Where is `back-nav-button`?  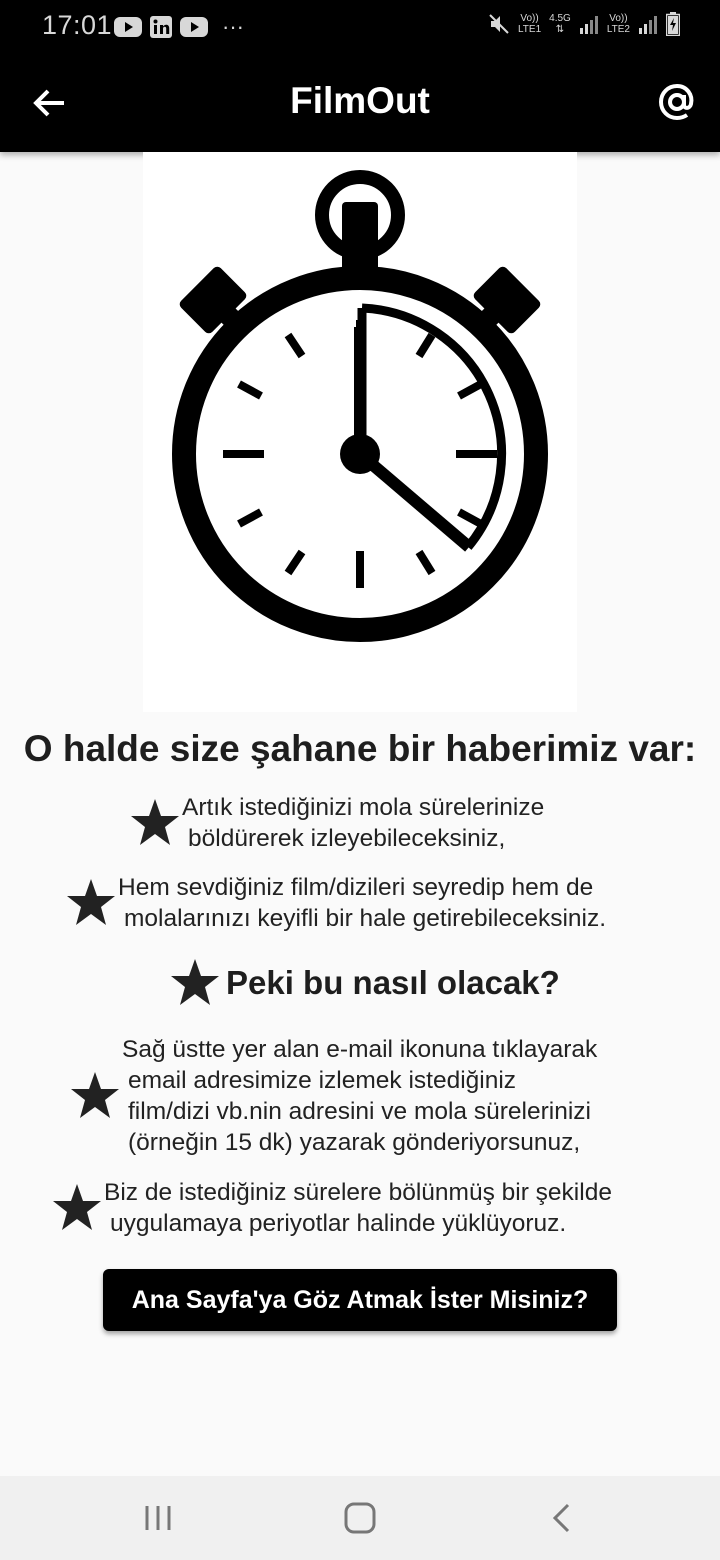 back-nav-button is located at coordinates (562, 1518).